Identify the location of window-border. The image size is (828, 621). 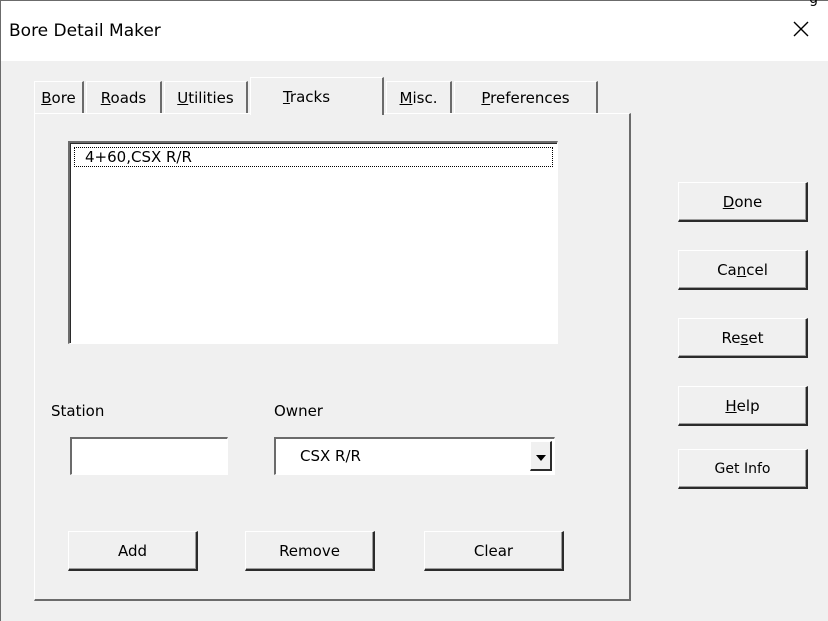
(0, 310).